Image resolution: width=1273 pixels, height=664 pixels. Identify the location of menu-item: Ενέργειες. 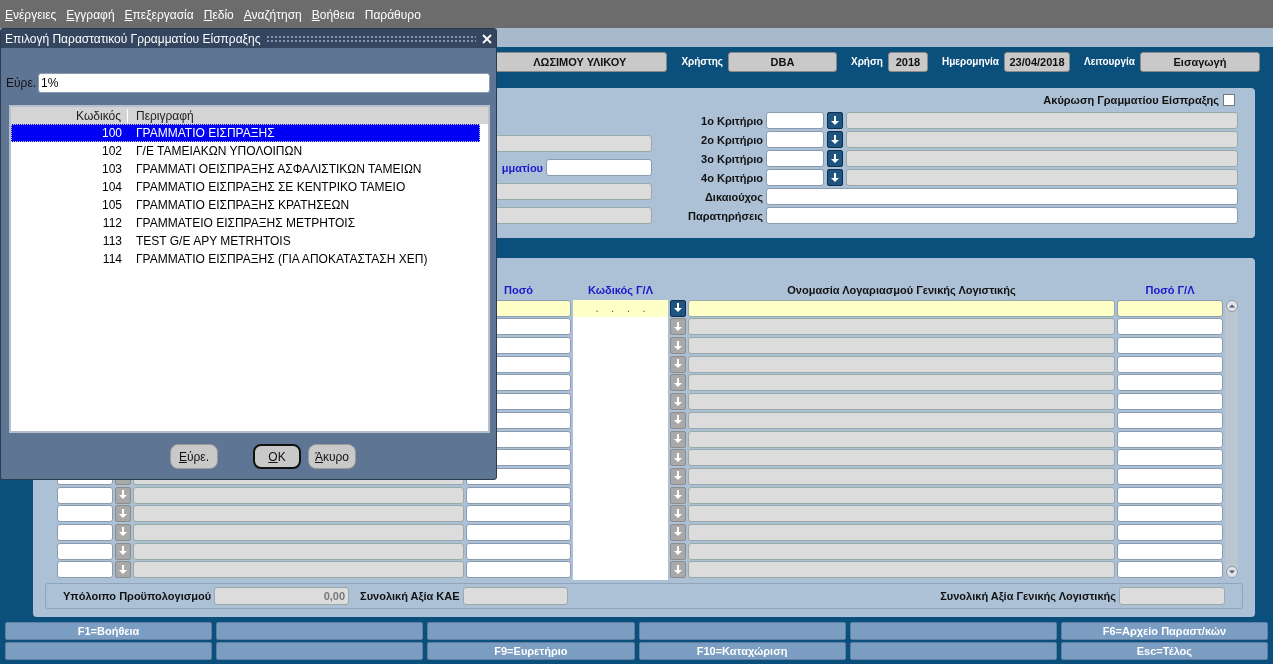
(31, 15).